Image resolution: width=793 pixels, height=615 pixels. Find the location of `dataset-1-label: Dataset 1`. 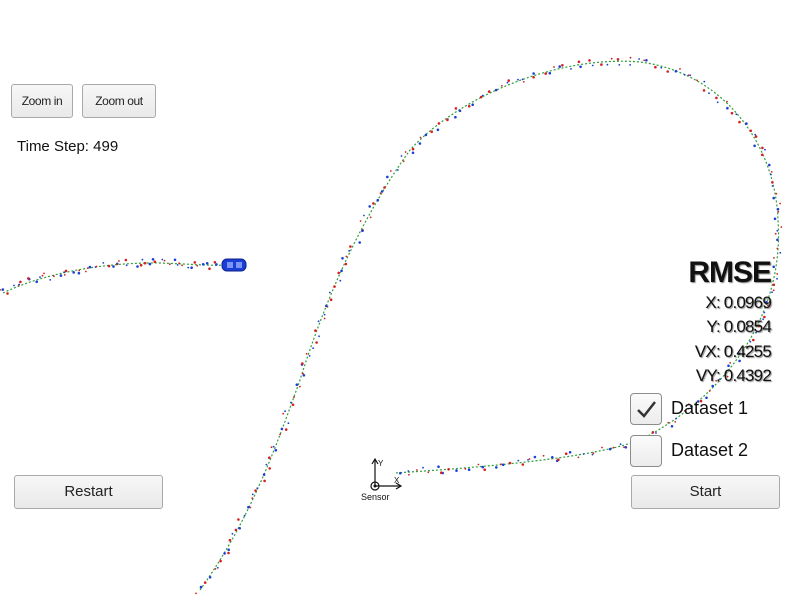

dataset-1-label: Dataset 1 is located at coordinates (709, 408).